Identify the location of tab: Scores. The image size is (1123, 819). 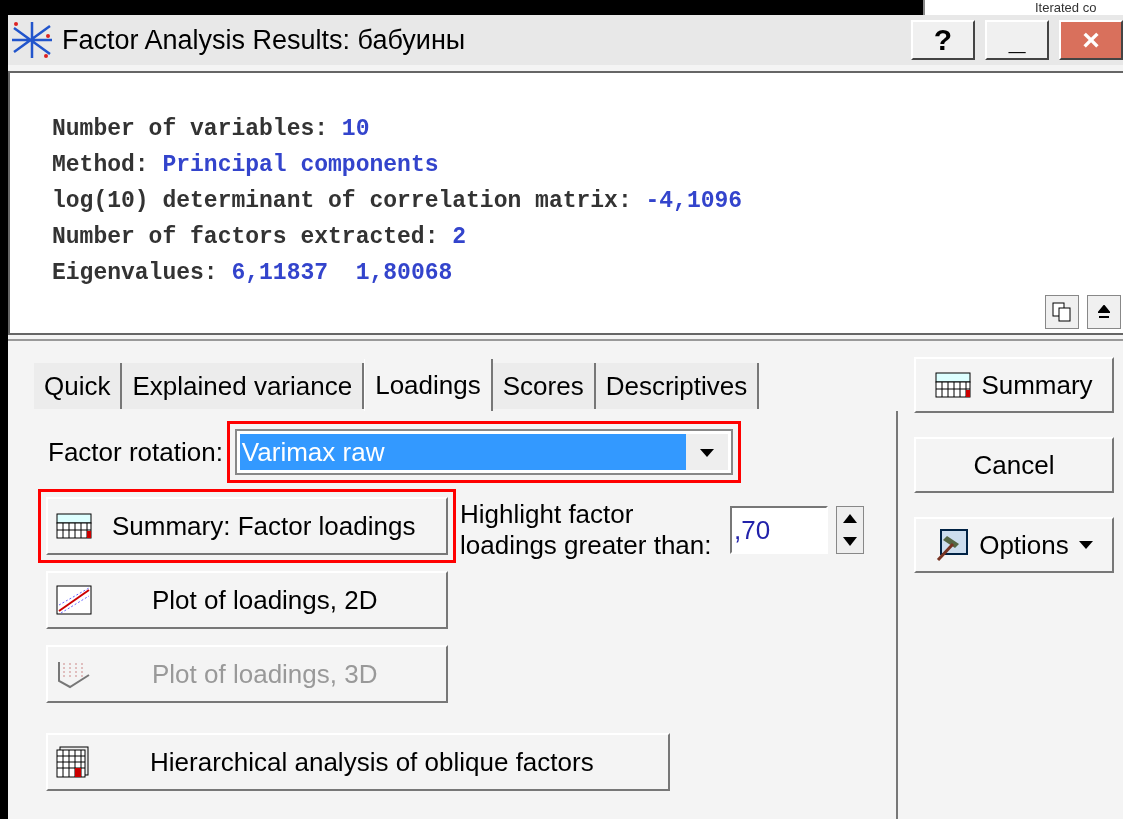
(544, 386).